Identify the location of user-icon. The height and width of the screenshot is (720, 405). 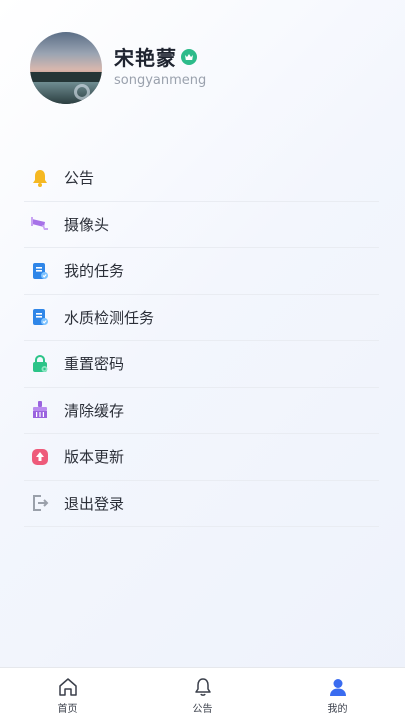
(337, 687).